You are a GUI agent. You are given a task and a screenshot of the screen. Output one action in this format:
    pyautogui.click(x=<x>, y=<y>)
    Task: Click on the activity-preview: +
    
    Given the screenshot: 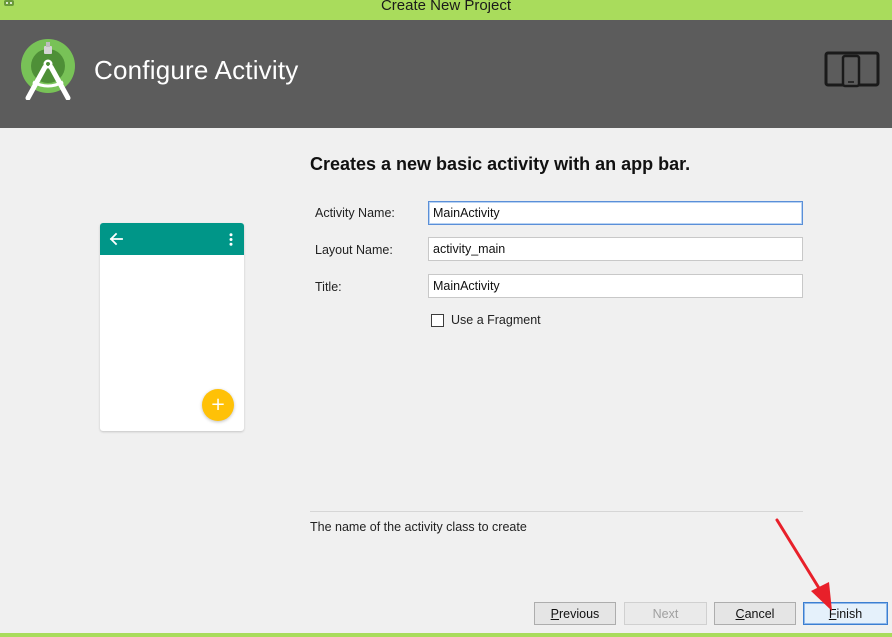 What is the action you would take?
    pyautogui.click(x=172, y=327)
    